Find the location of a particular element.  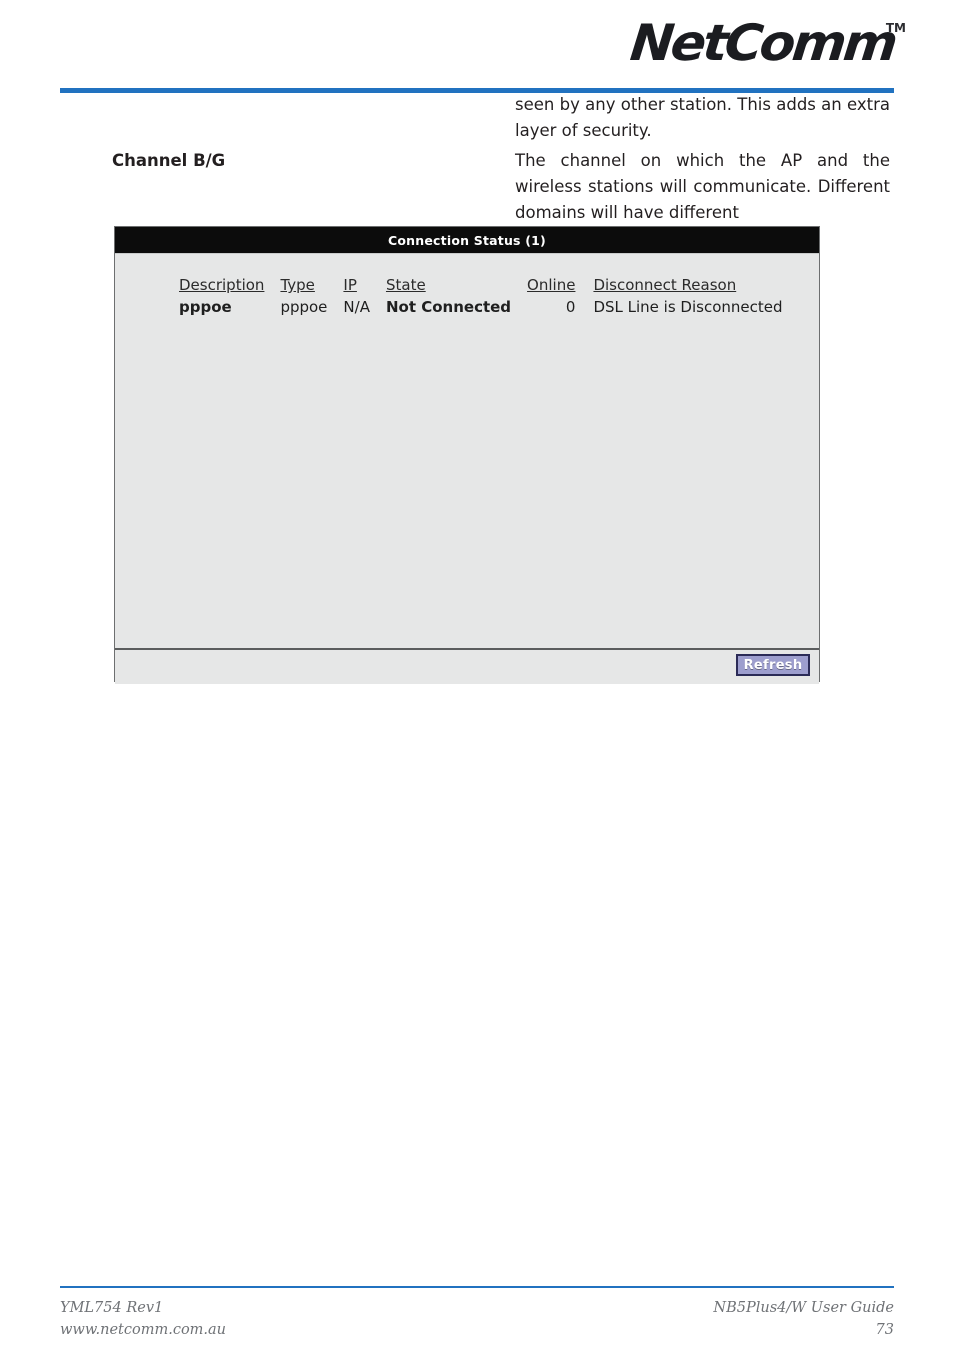

cell-online: 0 is located at coordinates (570, 307).